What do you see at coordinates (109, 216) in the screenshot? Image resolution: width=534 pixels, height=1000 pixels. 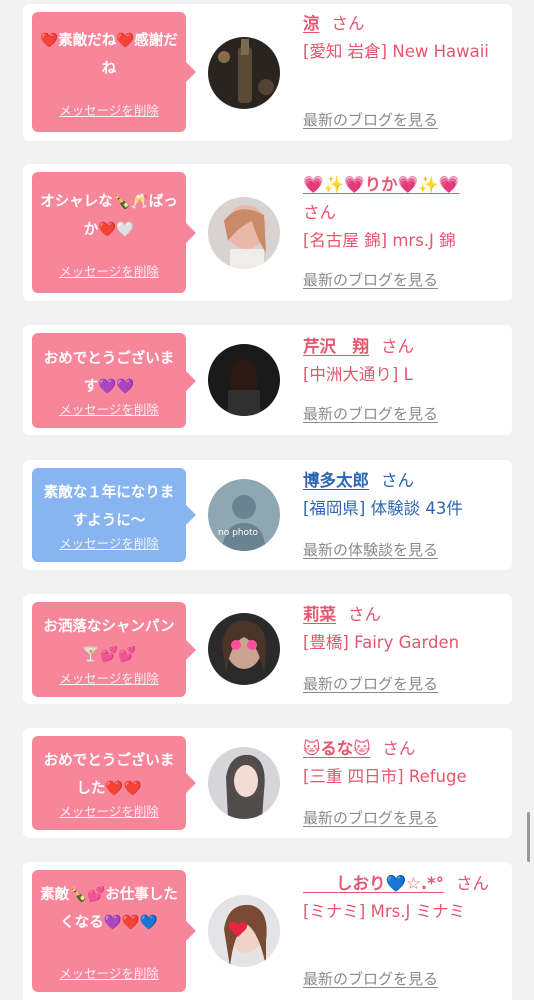 I see `message-text: オシャレな🍾🥂ばっか❤️🤍` at bounding box center [109, 216].